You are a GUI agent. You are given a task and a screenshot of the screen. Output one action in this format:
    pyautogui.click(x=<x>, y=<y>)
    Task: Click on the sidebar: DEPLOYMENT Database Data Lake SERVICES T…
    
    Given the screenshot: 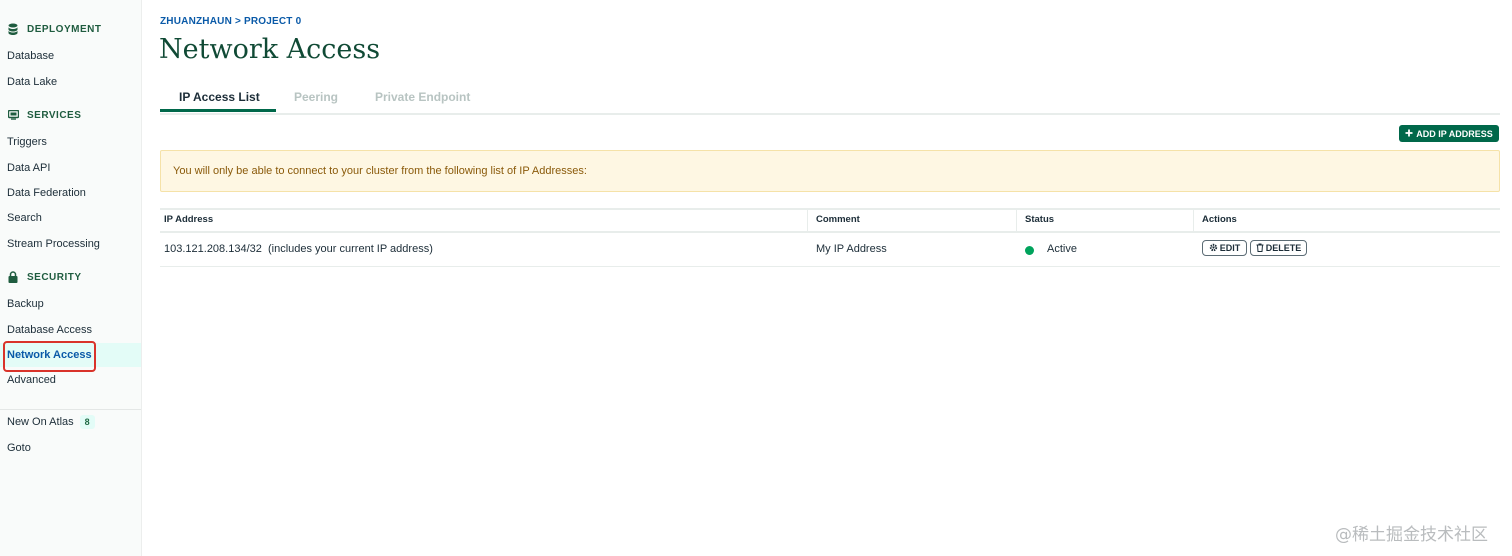 What is the action you would take?
    pyautogui.click(x=71, y=278)
    